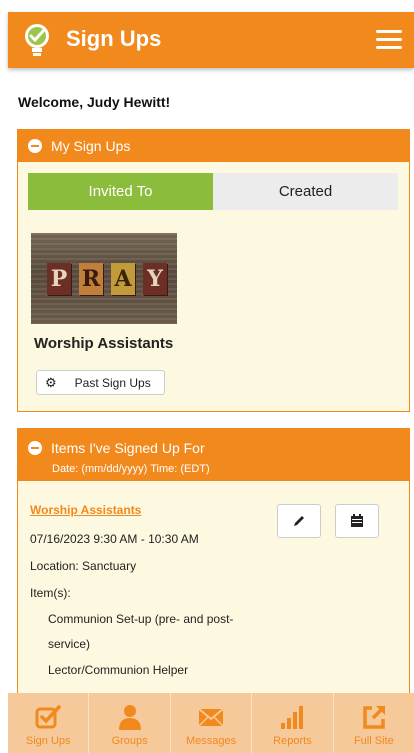  What do you see at coordinates (48, 717) in the screenshot?
I see `checkbox-edit-icon` at bounding box center [48, 717].